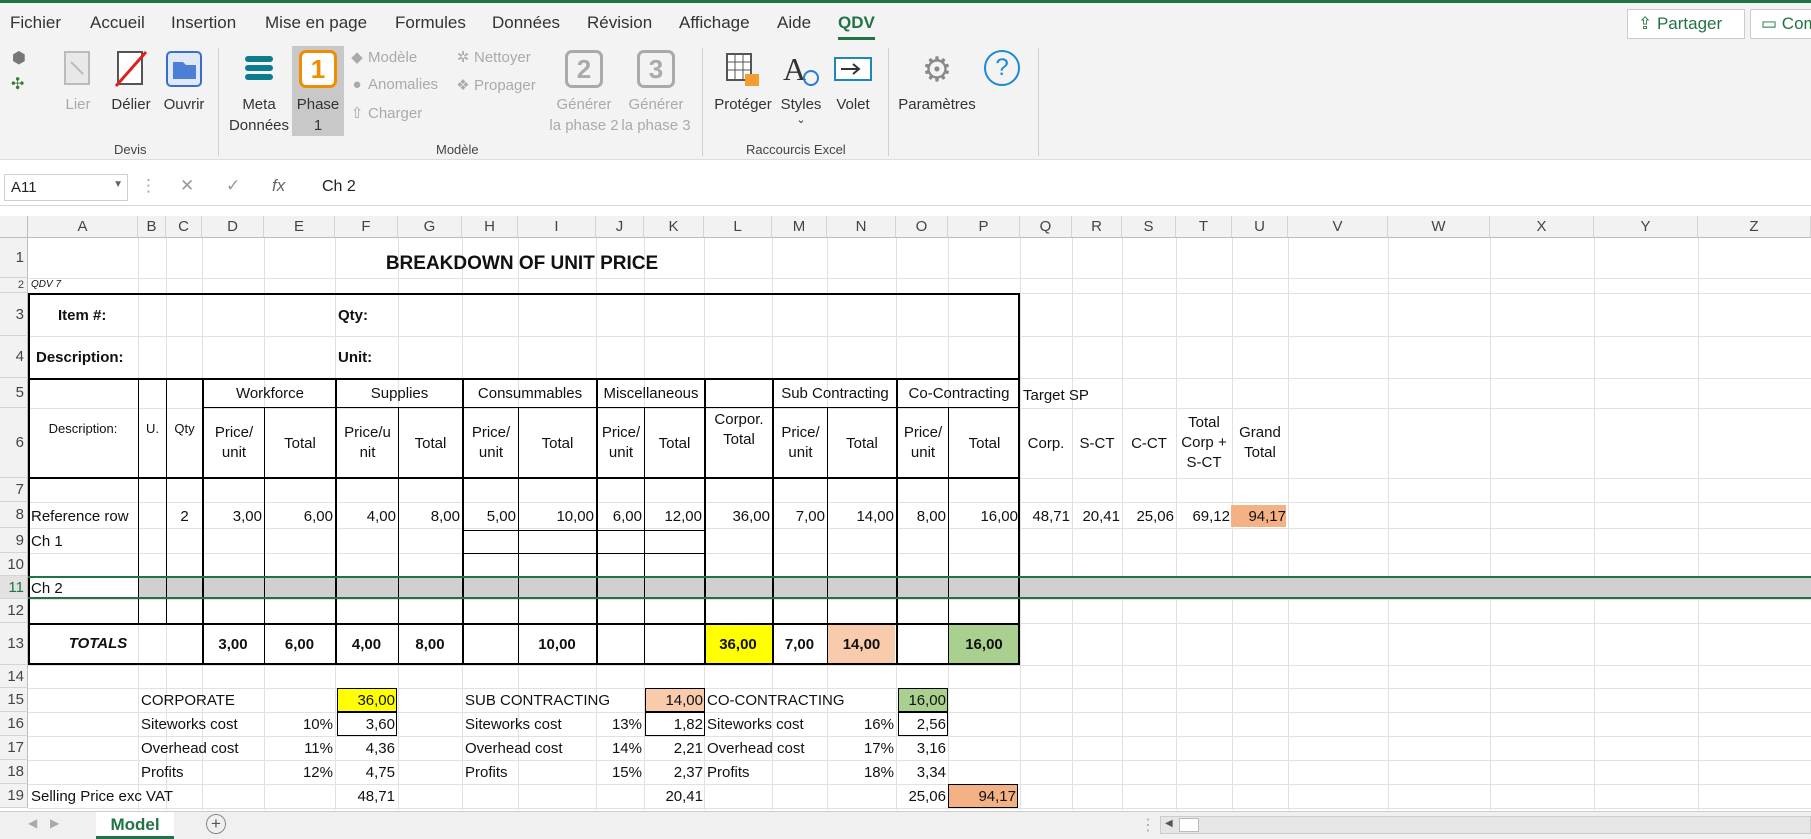  Describe the element at coordinates (1149, 516) in the screenshot. I see `reference-value: 25,06` at that location.